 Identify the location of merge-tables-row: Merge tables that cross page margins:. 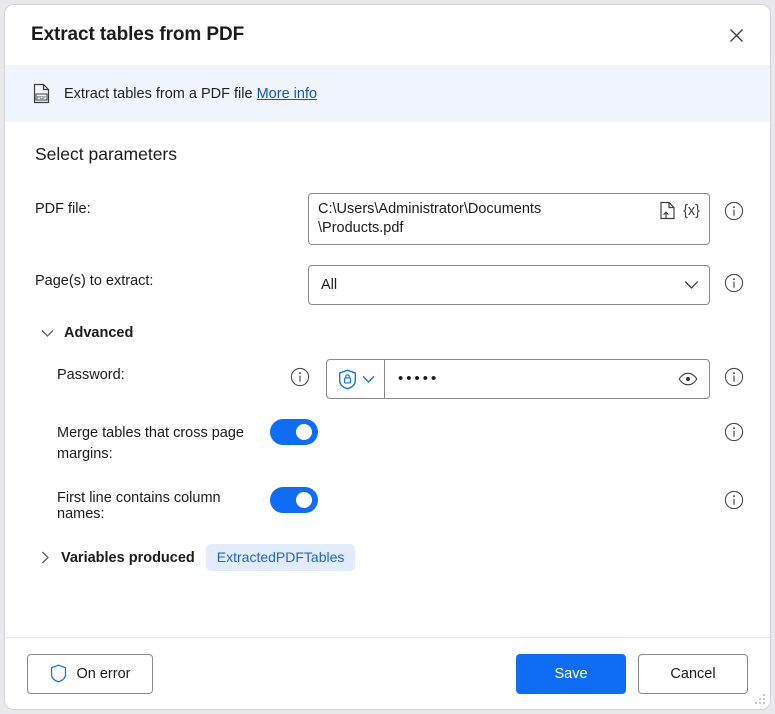
(389, 442).